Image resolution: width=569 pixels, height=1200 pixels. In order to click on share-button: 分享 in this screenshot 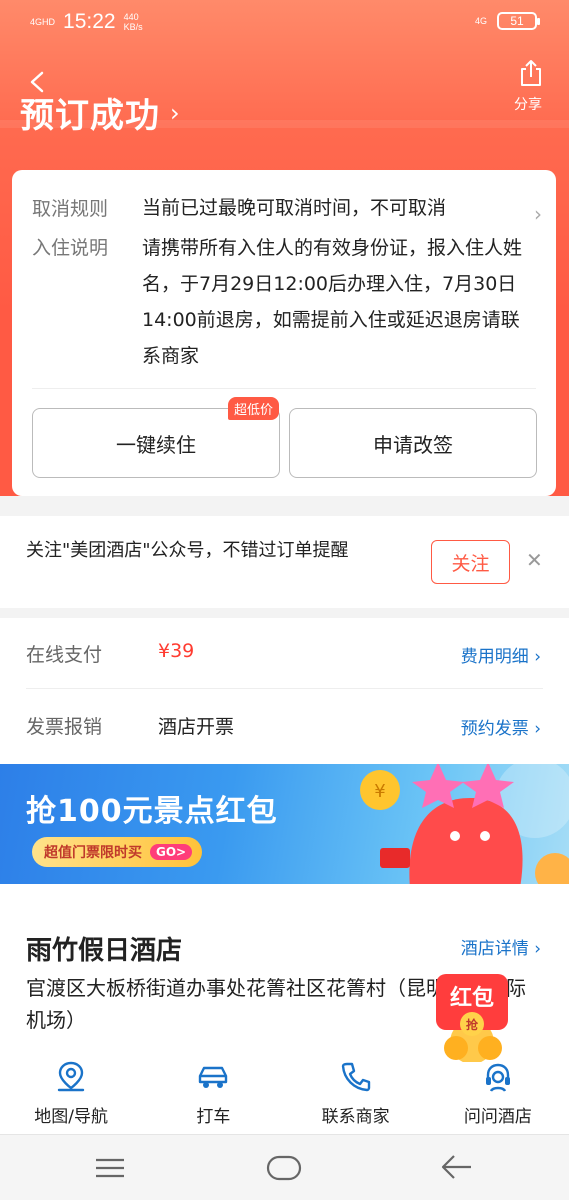, I will do `click(531, 86)`.